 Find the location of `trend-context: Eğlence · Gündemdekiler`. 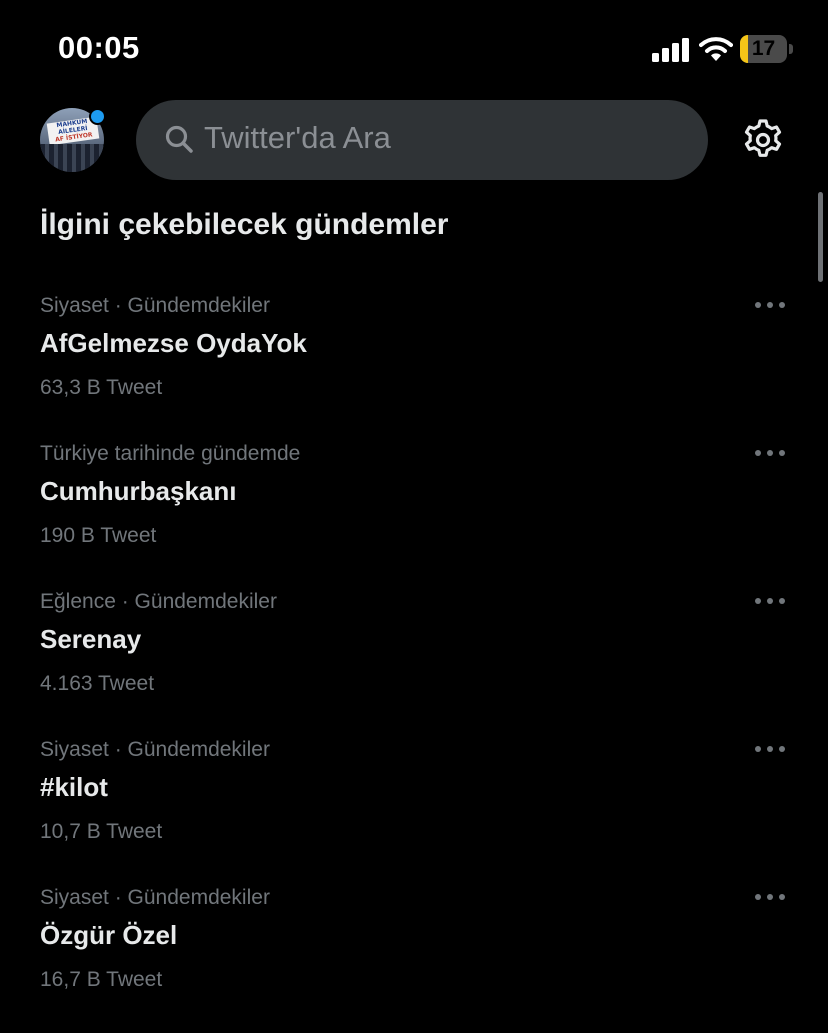

trend-context: Eğlence · Gündemdekiler is located at coordinates (158, 601).